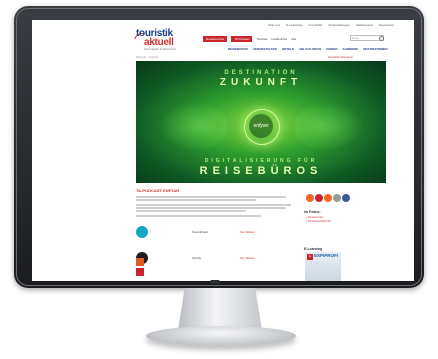 Image resolution: width=438 pixels, height=359 pixels. I want to click on social-icons, so click(328, 198).